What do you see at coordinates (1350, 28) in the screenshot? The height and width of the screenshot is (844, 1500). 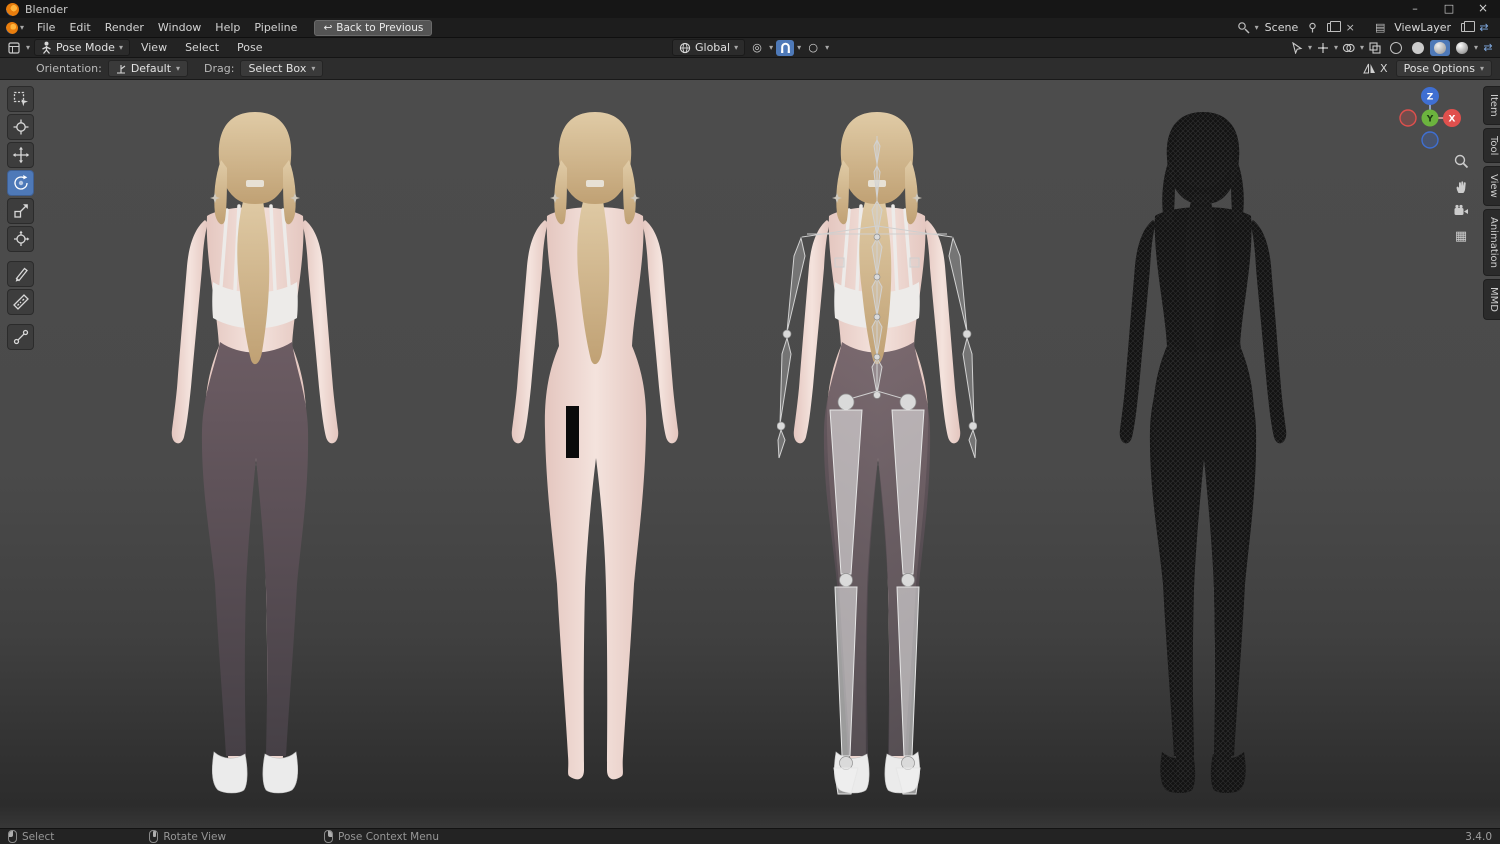 I see `unlink-scene-icon: ×` at bounding box center [1350, 28].